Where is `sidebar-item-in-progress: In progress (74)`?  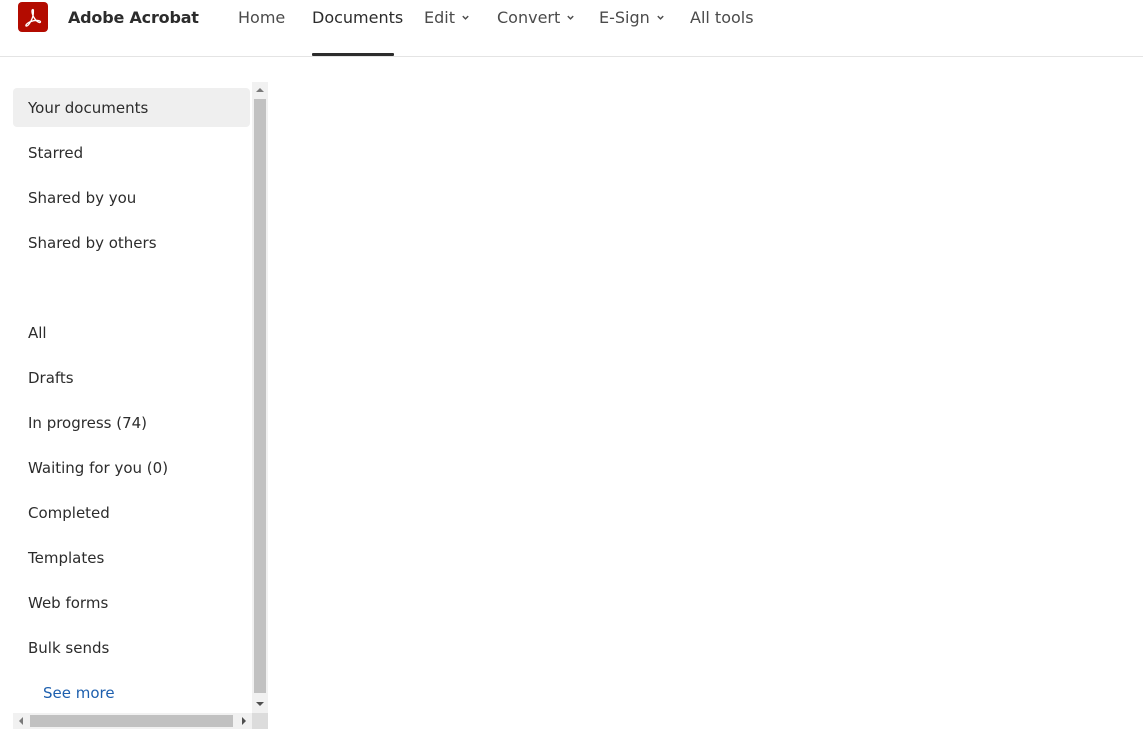
sidebar-item-in-progress: In progress (74) is located at coordinates (131, 422).